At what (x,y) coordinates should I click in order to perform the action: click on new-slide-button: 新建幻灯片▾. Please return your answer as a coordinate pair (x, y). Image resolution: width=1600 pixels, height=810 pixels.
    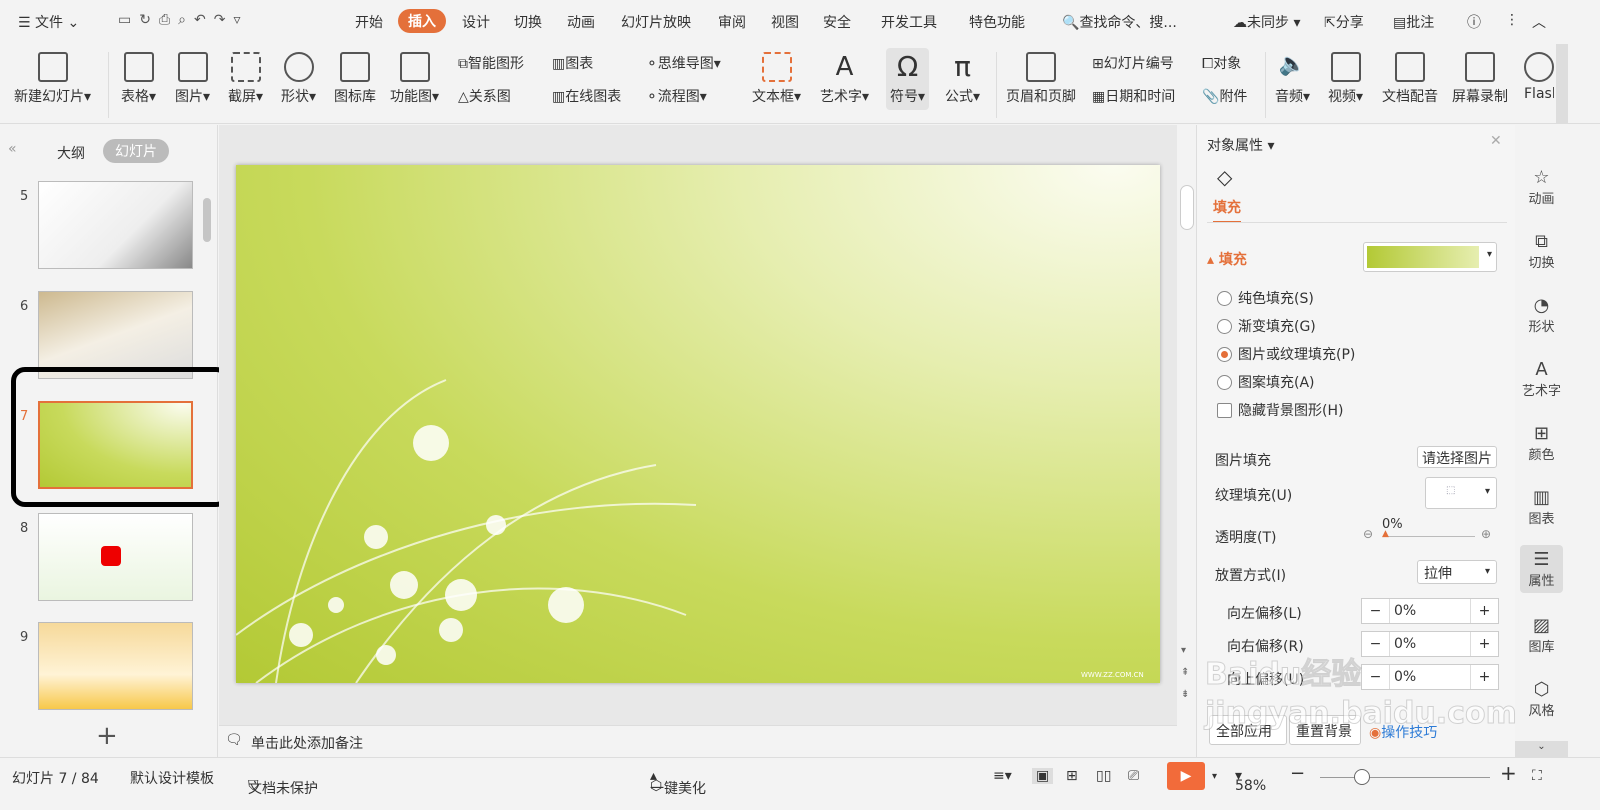
    Looking at the image, I should click on (52, 79).